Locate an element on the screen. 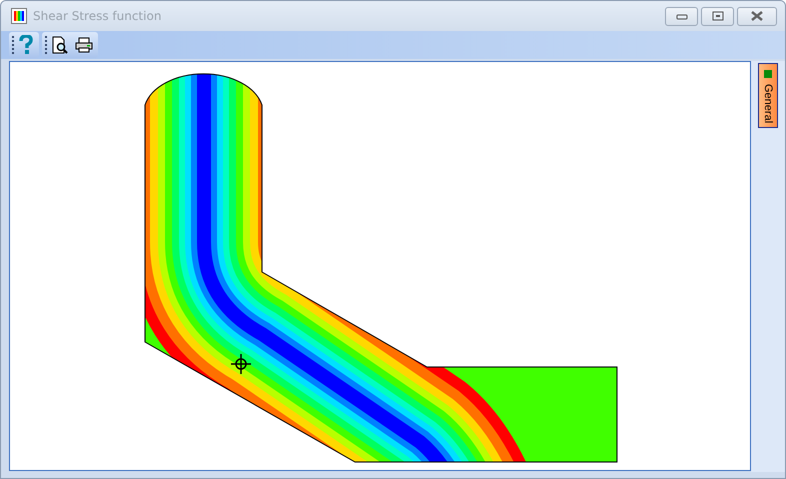  restore-button is located at coordinates (717, 16).